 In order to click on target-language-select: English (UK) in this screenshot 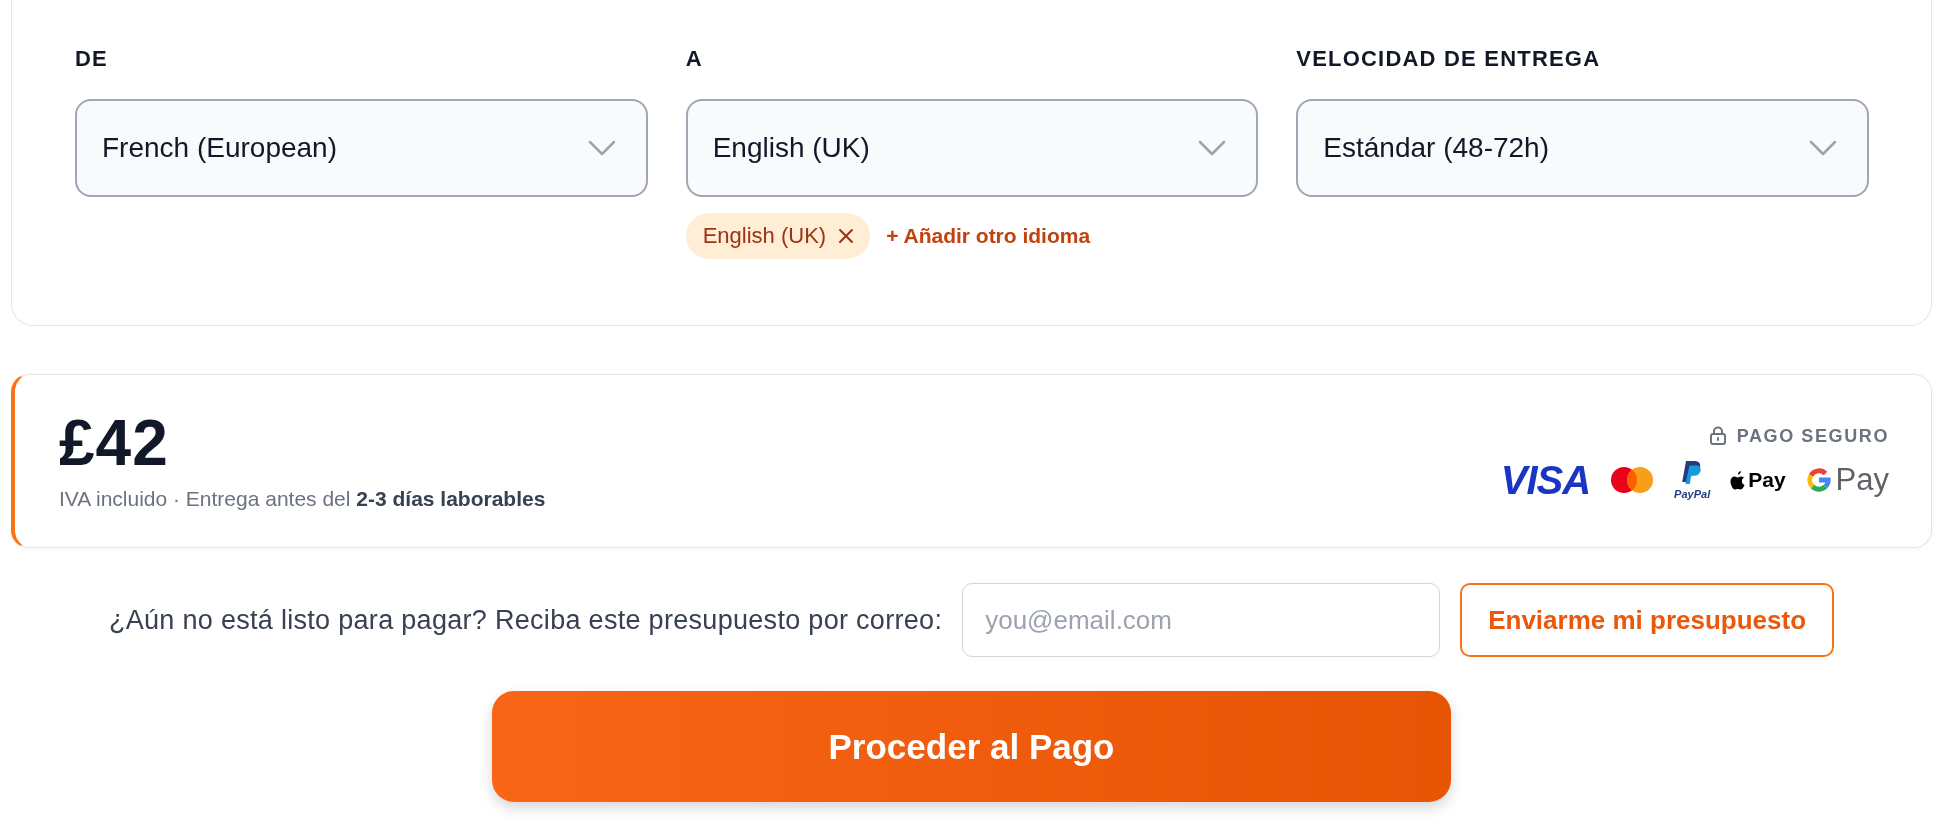, I will do `click(972, 148)`.